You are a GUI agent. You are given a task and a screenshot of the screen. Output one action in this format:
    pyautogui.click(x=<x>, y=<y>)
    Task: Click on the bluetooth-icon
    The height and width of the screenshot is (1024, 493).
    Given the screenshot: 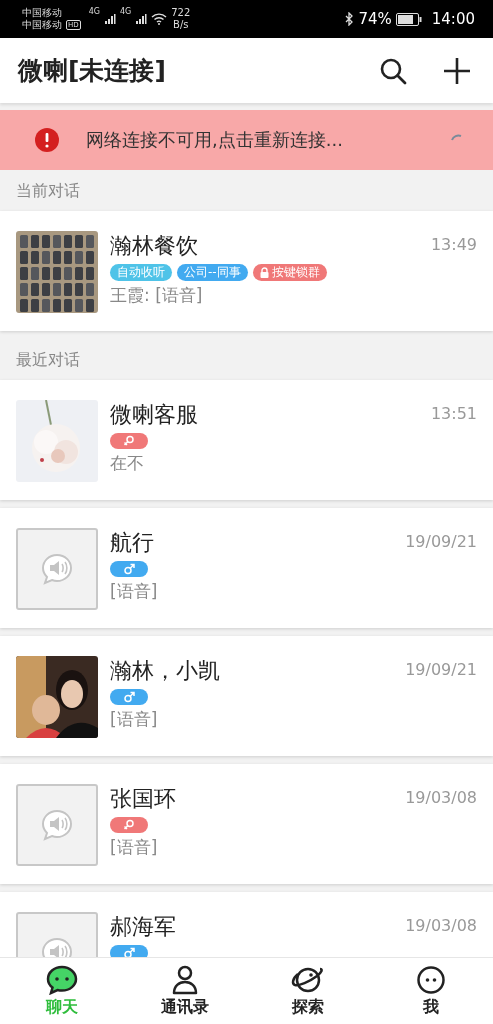 What is the action you would take?
    pyautogui.click(x=350, y=19)
    